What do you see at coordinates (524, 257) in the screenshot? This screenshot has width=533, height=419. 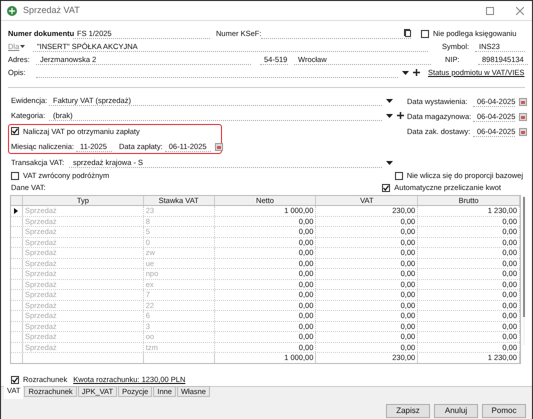 I see `scrollbar-thumb` at bounding box center [524, 257].